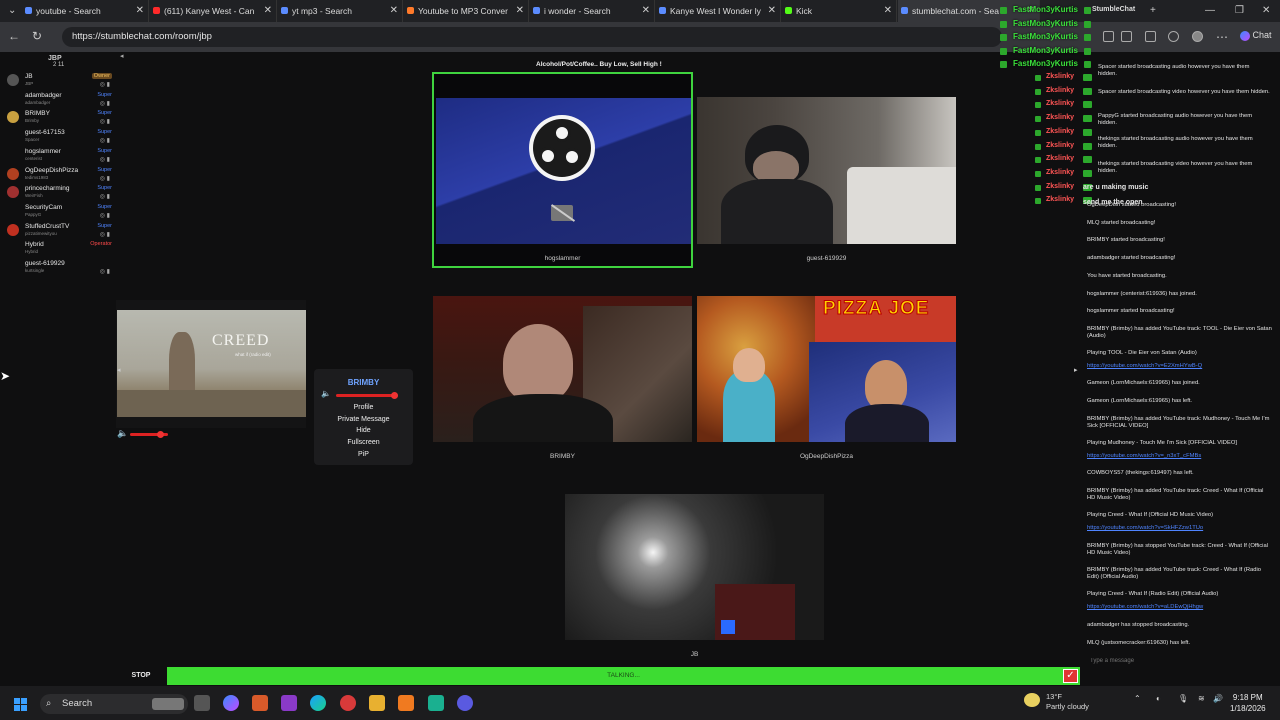 This screenshot has width=1280, height=720. Describe the element at coordinates (363, 430) in the screenshot. I see `context-menu-item: Hide` at that location.